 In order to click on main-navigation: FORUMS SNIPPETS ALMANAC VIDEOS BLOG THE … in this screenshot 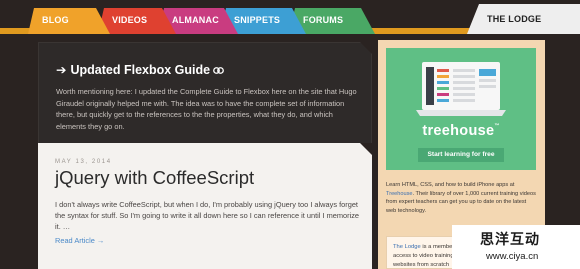, I will do `click(290, 17)`.